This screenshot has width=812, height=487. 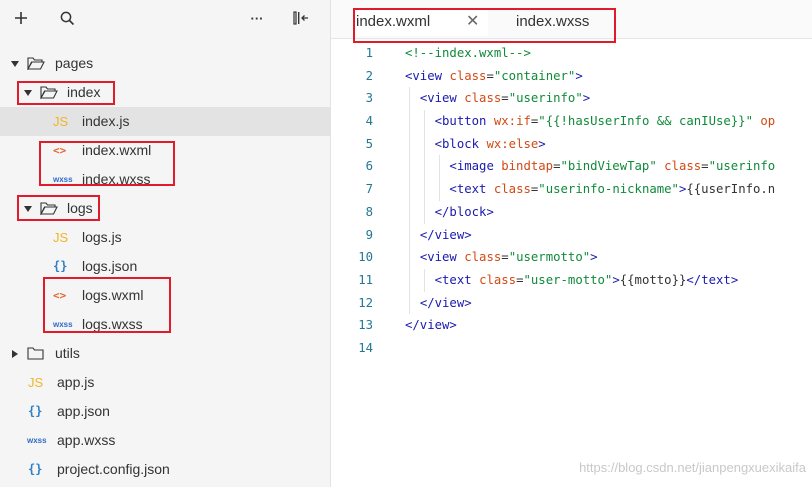 I want to click on line-number: 14, so click(x=365, y=347).